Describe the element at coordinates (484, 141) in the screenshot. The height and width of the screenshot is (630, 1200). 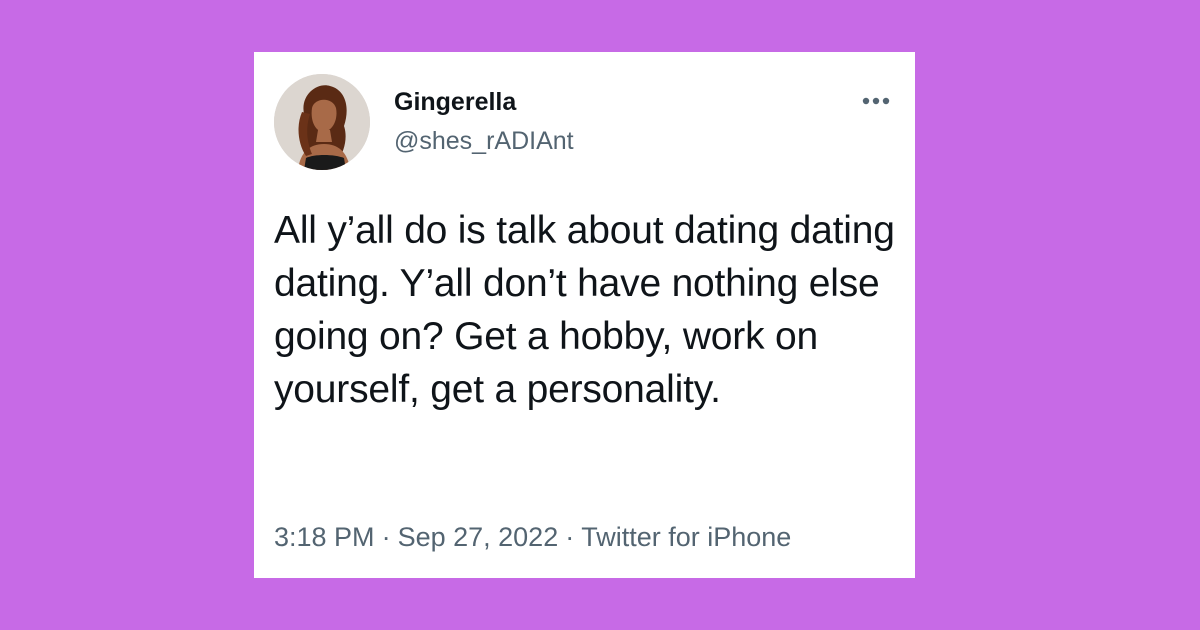
I see `author-handle: @shes_rADIAnt` at that location.